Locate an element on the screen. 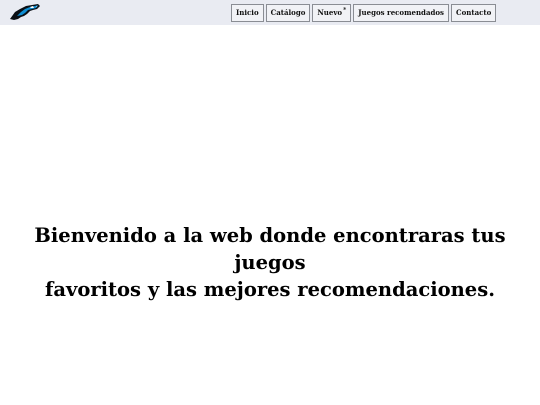 The image size is (540, 405). nav-nuevo: Nuevo* is located at coordinates (332, 13).